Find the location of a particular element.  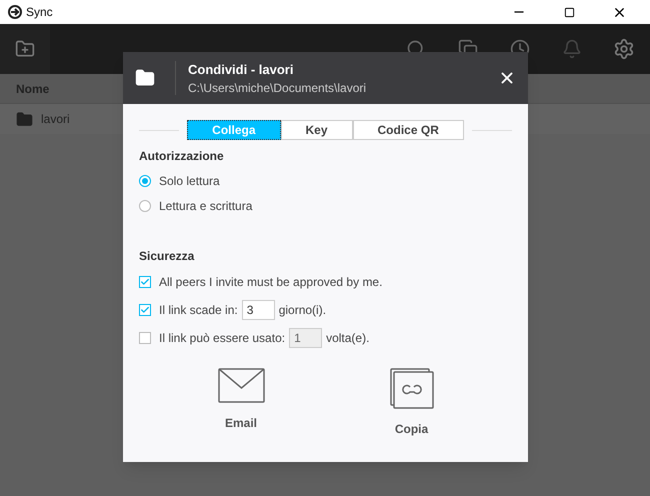

number-field: 3 is located at coordinates (258, 310).